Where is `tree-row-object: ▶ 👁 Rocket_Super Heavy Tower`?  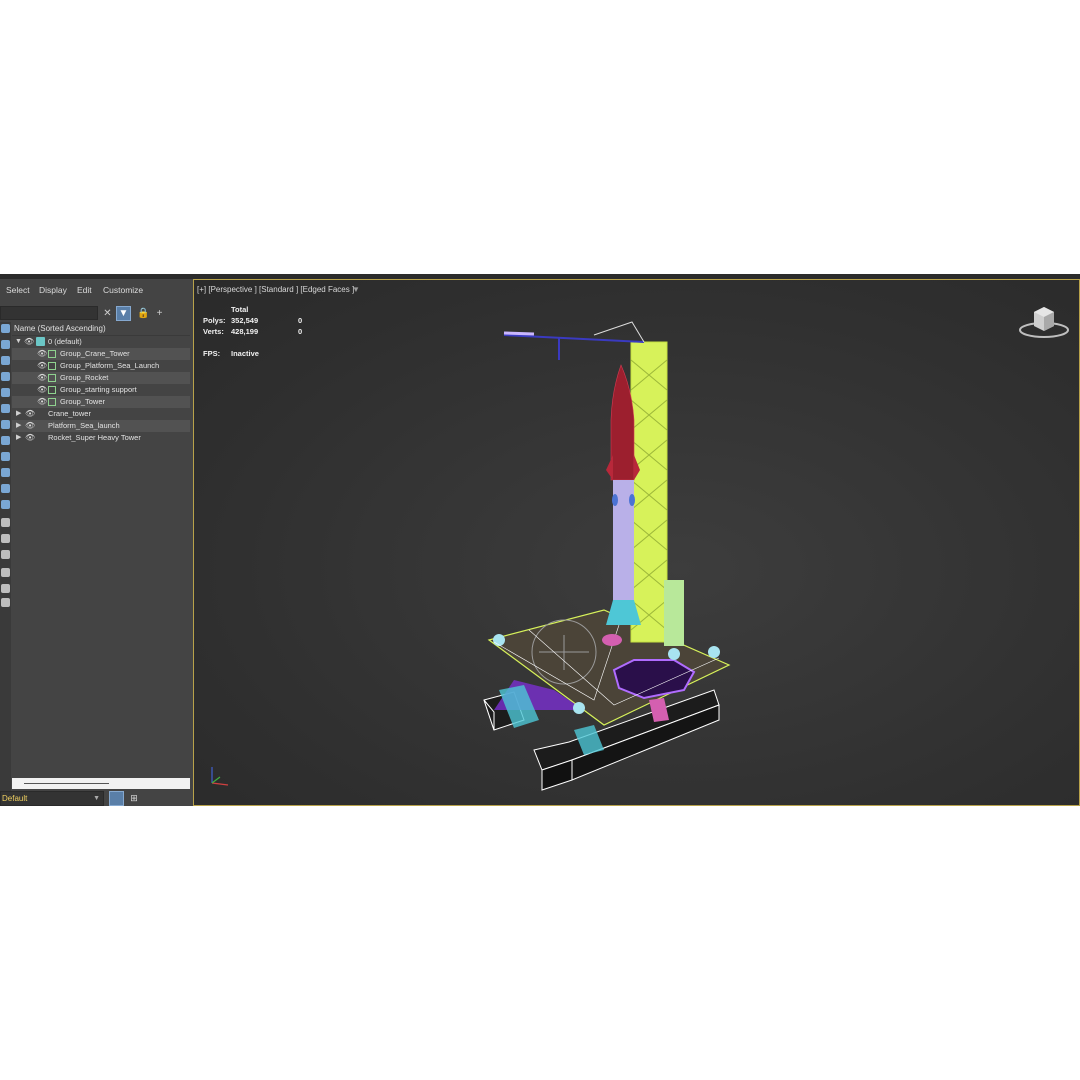 tree-row-object: ▶ 👁 Rocket_Super Heavy Tower is located at coordinates (101, 438).